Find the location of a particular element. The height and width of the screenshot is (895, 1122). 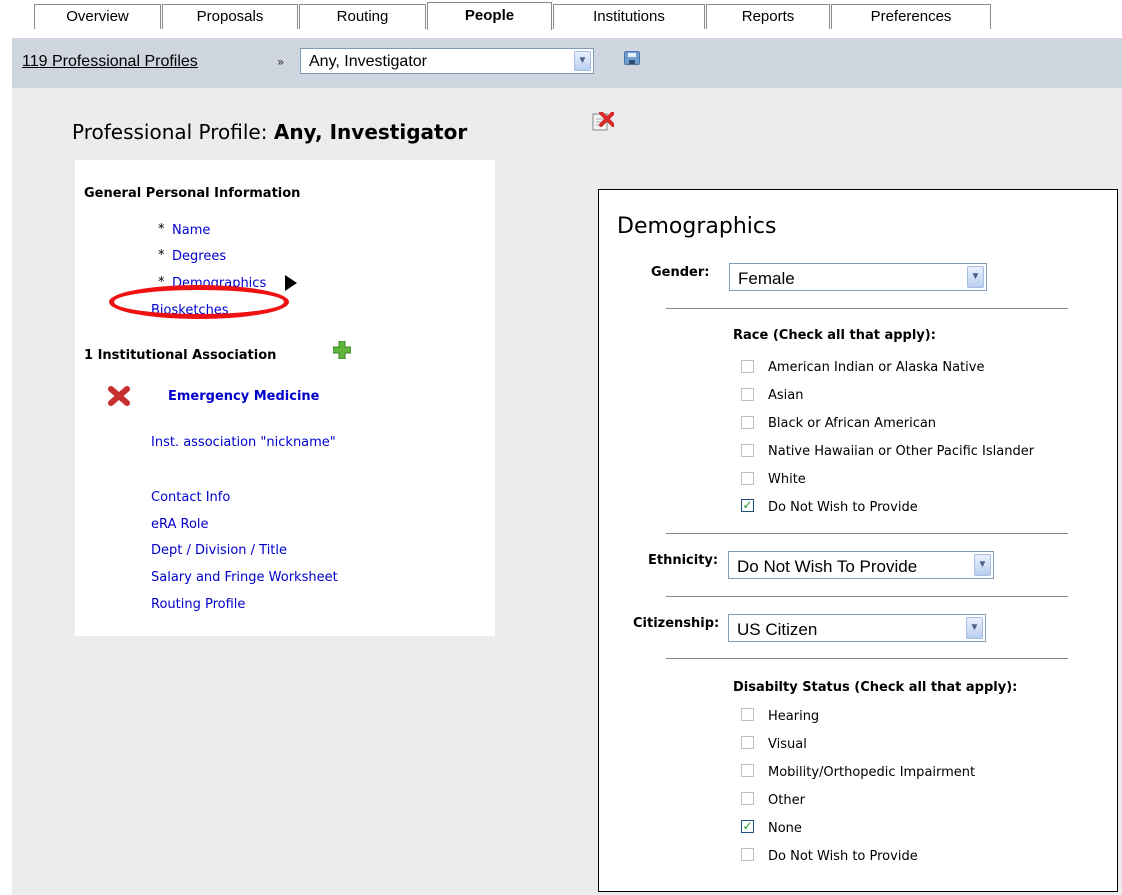

nickname-link: Inst. association "nickname" is located at coordinates (243, 442).